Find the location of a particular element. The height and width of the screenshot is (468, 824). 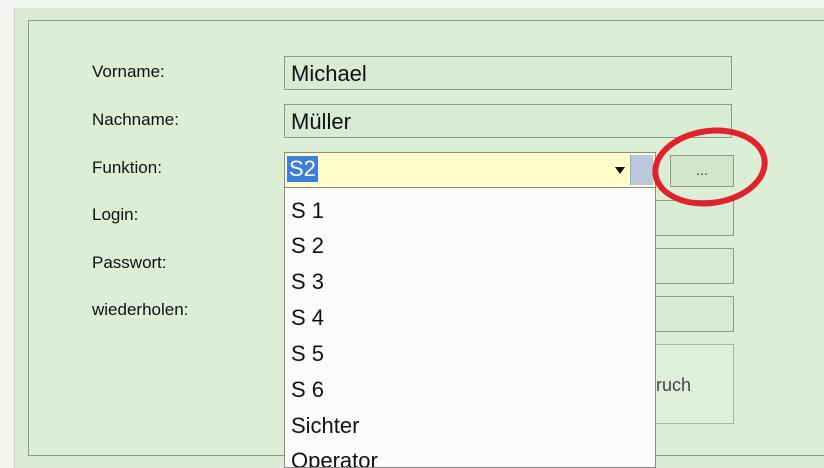

wiederholen-label: wiederholen: is located at coordinates (140, 309).